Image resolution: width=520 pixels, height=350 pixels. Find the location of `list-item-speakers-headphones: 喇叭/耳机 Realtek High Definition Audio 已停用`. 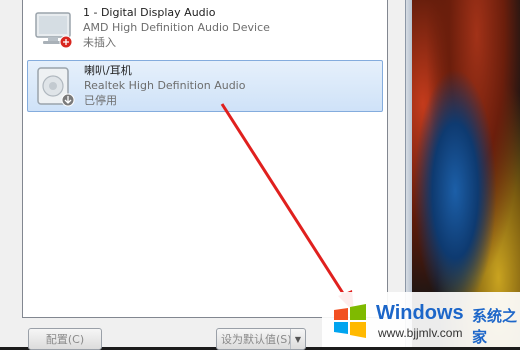

list-item-speakers-headphones: 喇叭/耳机 Realtek High Definition Audio 已停用 is located at coordinates (205, 86).